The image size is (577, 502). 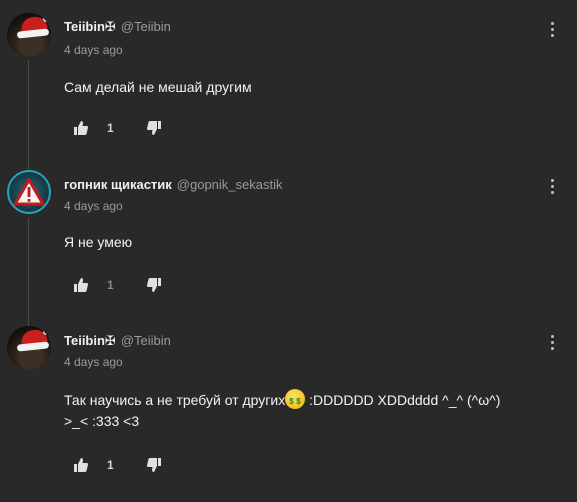 I want to click on comment-author: Teiibin✠, so click(x=90, y=340).